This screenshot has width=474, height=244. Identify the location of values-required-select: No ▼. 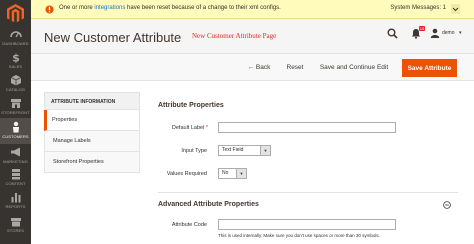
(232, 173).